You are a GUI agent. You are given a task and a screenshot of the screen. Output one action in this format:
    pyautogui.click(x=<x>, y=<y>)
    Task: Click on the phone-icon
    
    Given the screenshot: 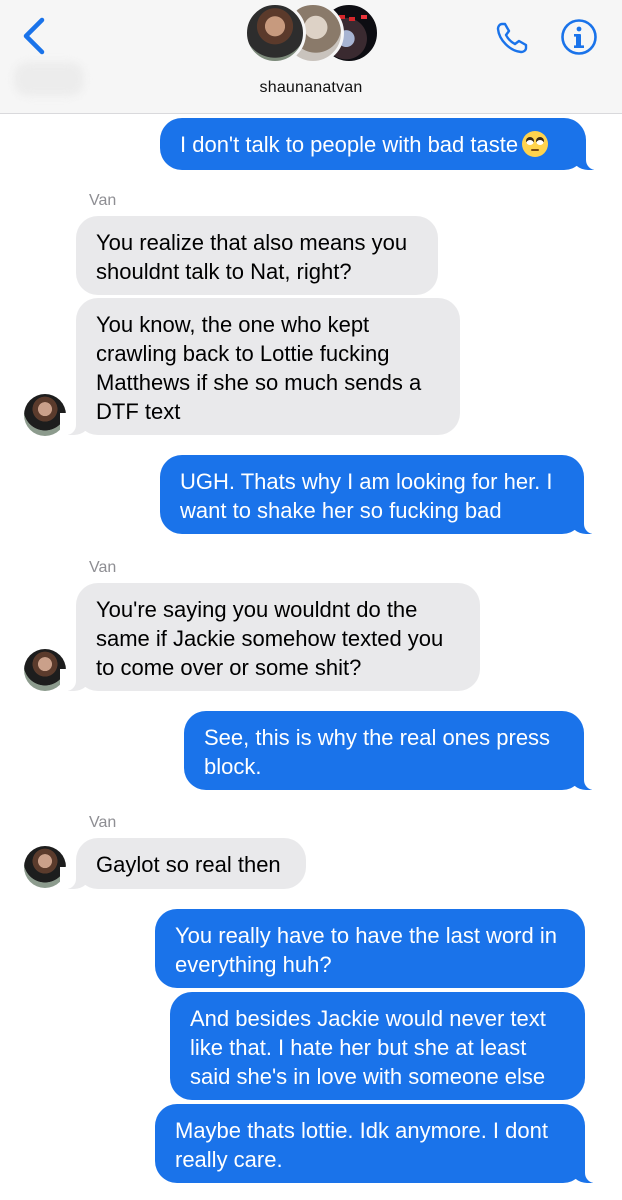 What is the action you would take?
    pyautogui.click(x=512, y=38)
    